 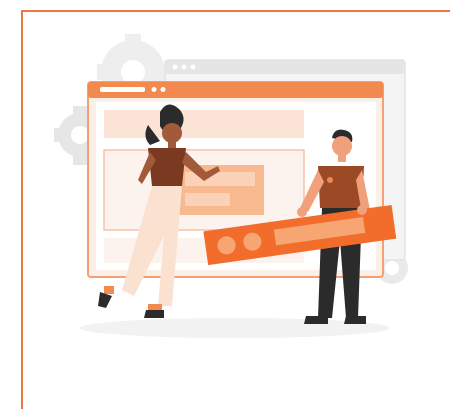 I want to click on ground-shadow, so click(x=235, y=328).